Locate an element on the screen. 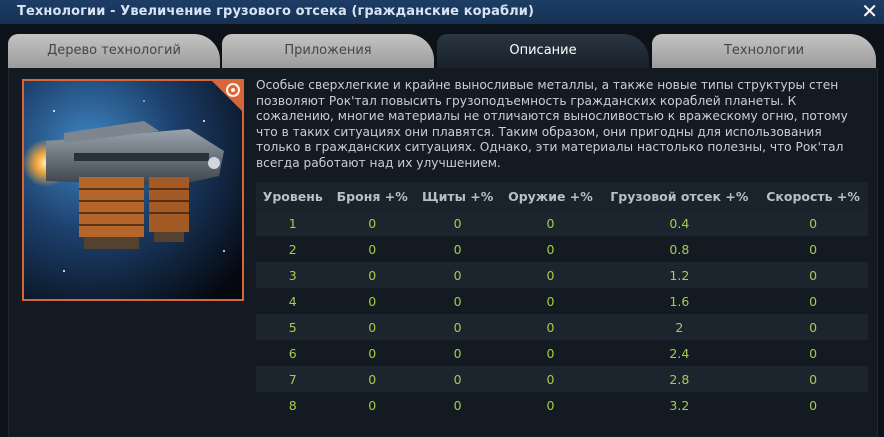 Image resolution: width=884 pixels, height=437 pixels. cell-level: 5 is located at coordinates (293, 327).